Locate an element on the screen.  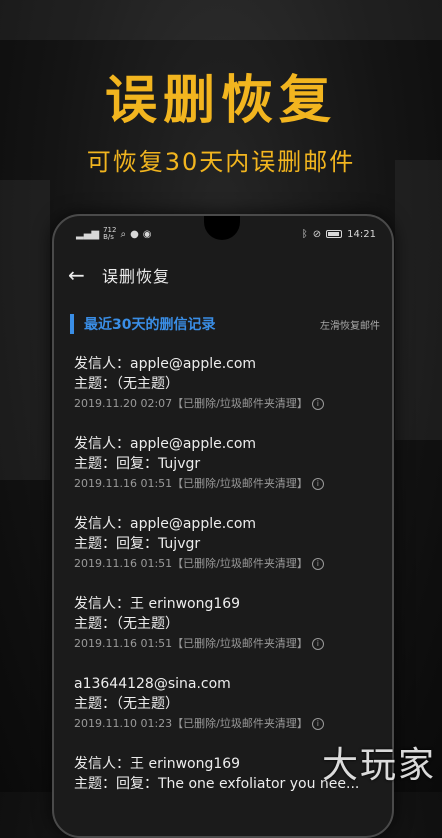
watermark-logo: 大玩家 is located at coordinates (378, 765).